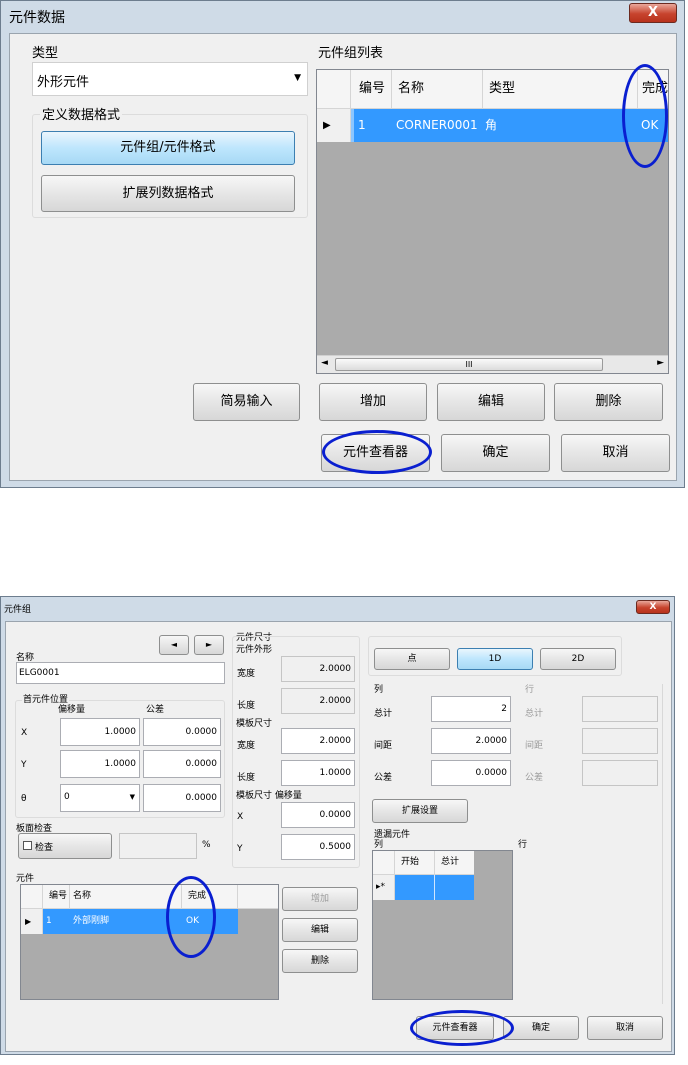 The height and width of the screenshot is (1065, 688). I want to click on extended-format-button: 扩展列数据格式, so click(168, 193).